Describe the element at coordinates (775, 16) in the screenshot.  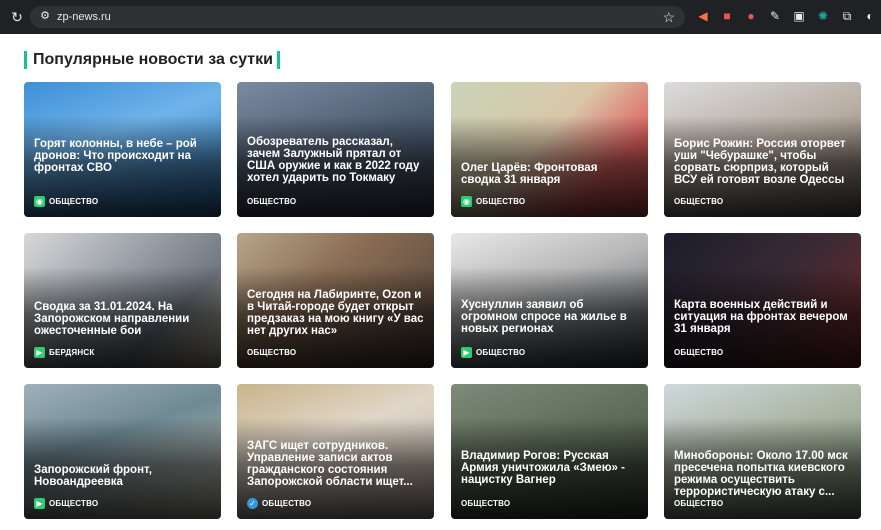
I see `pen-icon: ✎` at that location.